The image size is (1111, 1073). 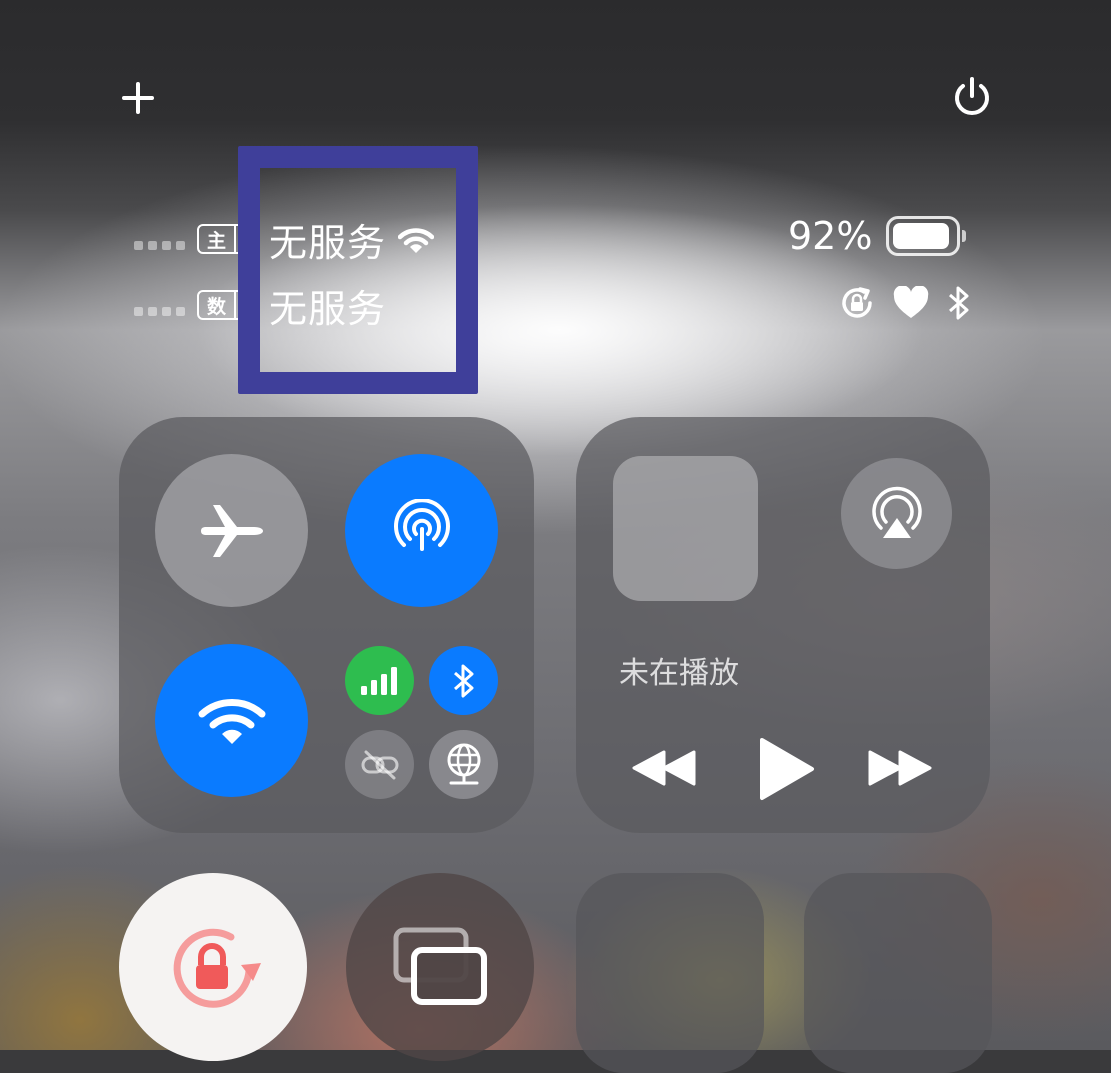 I want to click on annotation-highlight-box, so click(x=358, y=270).